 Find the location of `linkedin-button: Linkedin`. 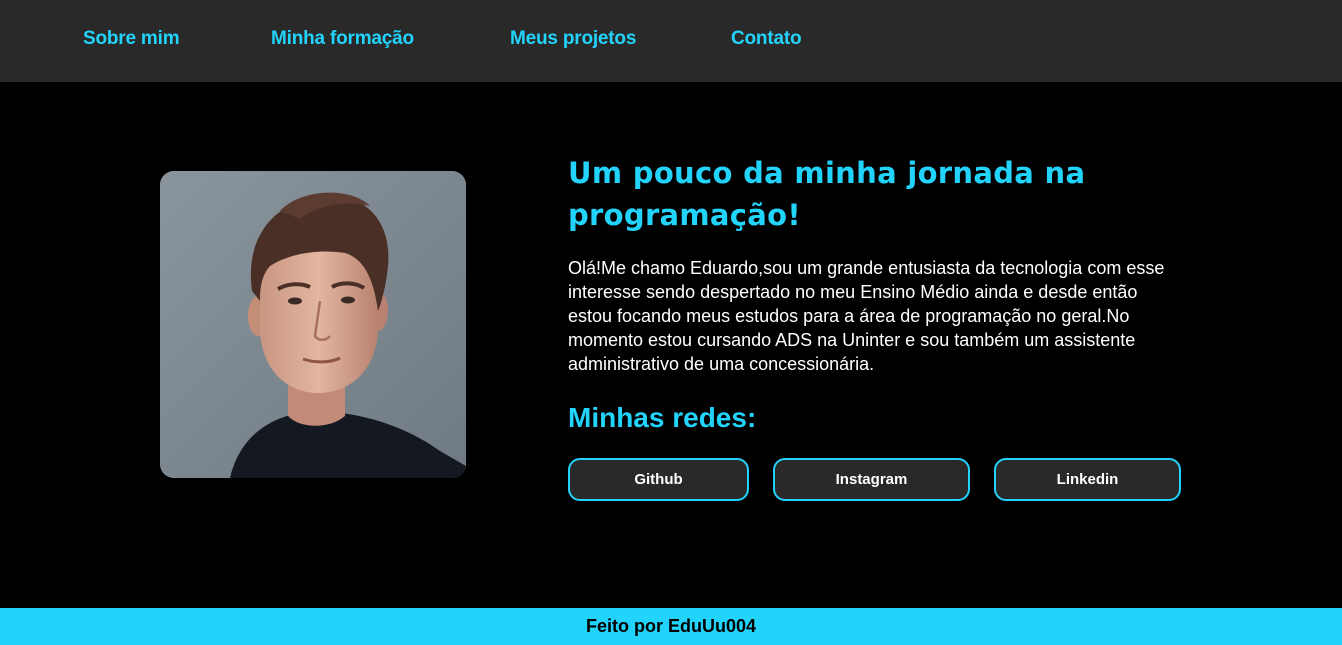

linkedin-button: Linkedin is located at coordinates (1087, 479).